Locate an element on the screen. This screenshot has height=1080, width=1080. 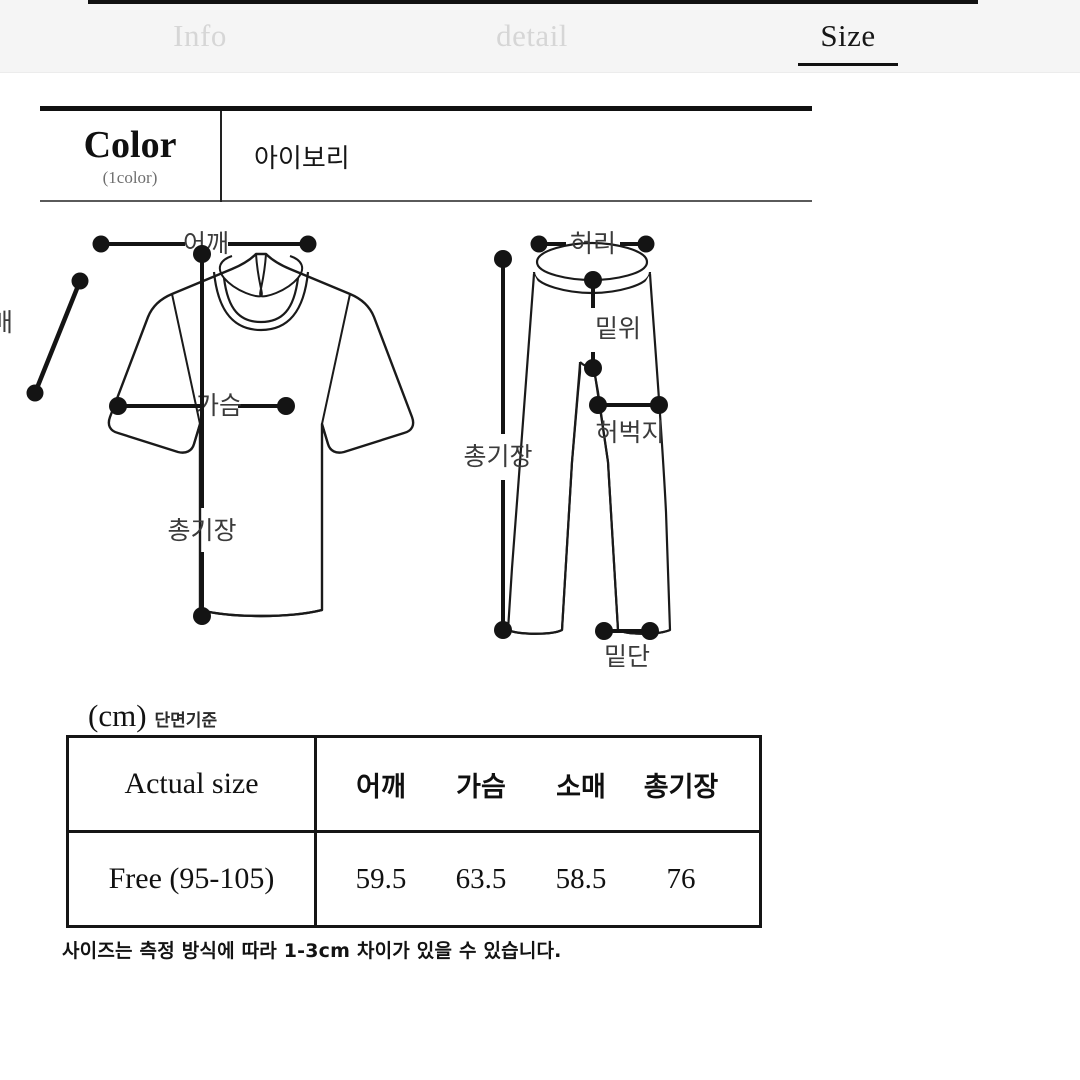
label-waist: 허리 is located at coordinates (593, 243).